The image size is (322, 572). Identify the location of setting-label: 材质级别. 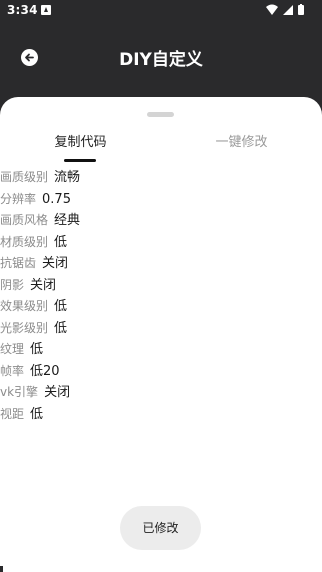
(24, 241).